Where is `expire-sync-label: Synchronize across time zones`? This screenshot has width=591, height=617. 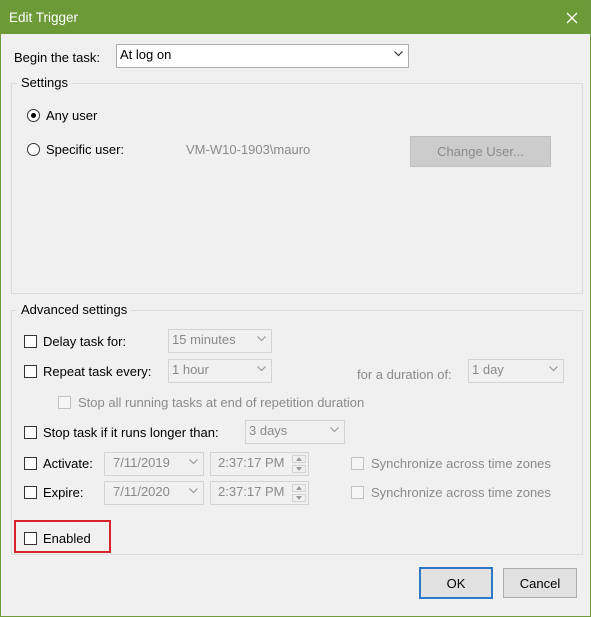
expire-sync-label: Synchronize across time zones is located at coordinates (461, 492).